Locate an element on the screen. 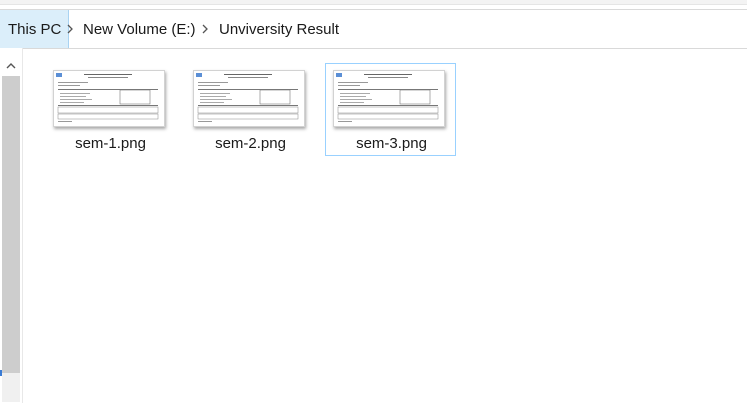 Image resolution: width=747 pixels, height=403 pixels. breadcrumb-this-pc: This PC is located at coordinates (35, 29).